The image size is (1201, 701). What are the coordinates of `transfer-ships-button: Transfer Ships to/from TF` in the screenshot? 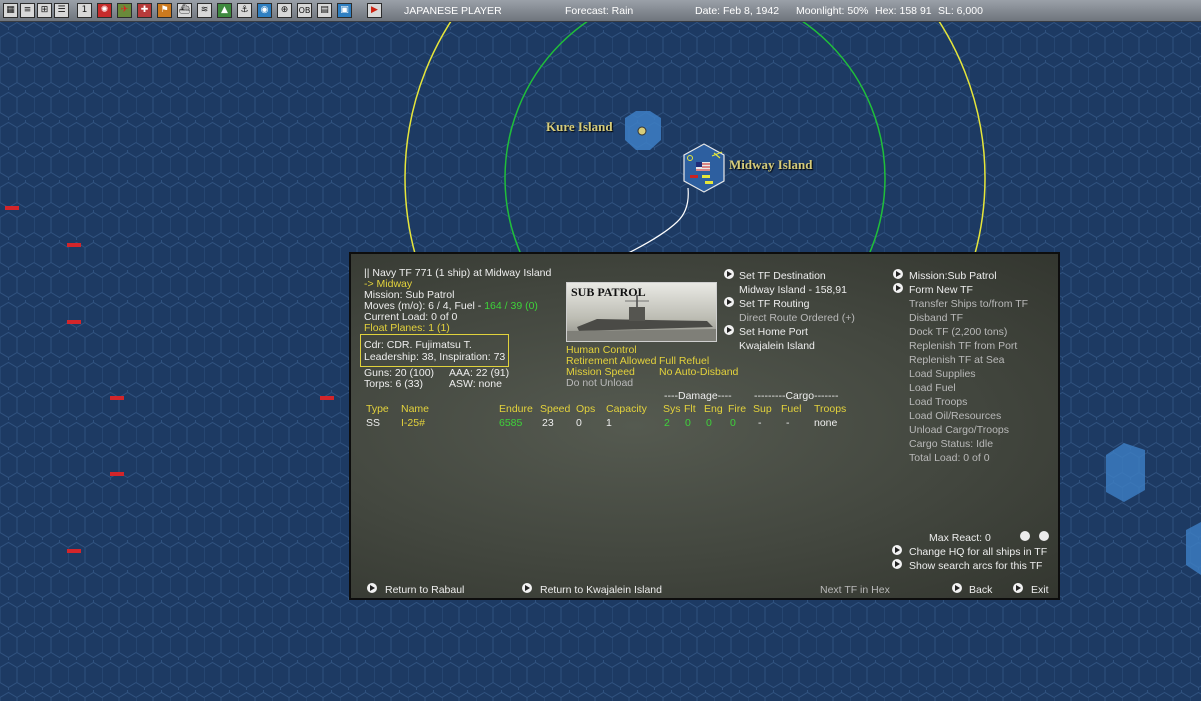 It's located at (968, 304).